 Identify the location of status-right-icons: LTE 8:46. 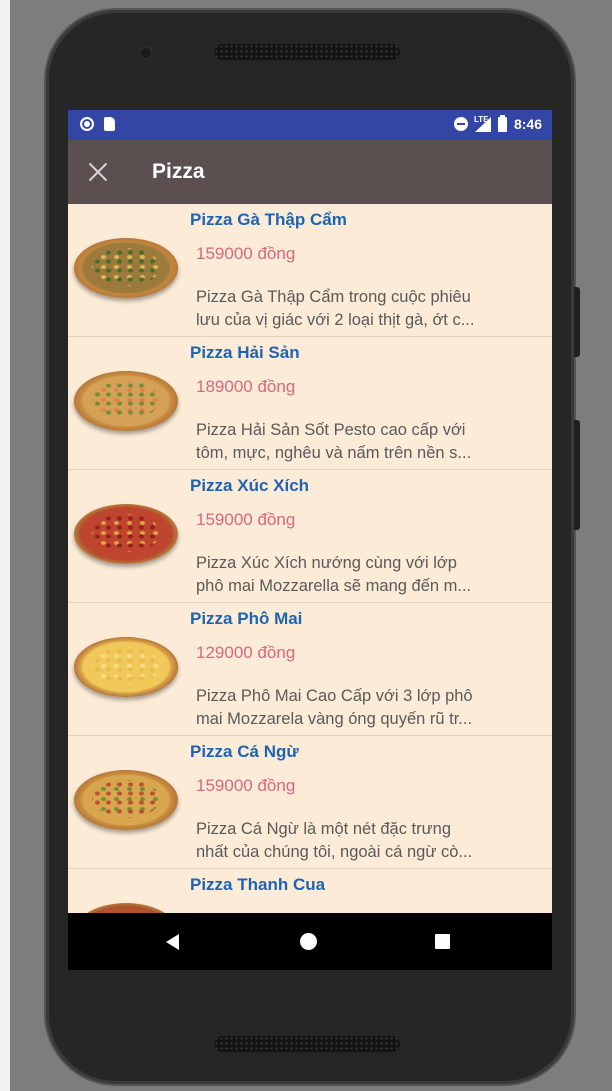
(497, 123).